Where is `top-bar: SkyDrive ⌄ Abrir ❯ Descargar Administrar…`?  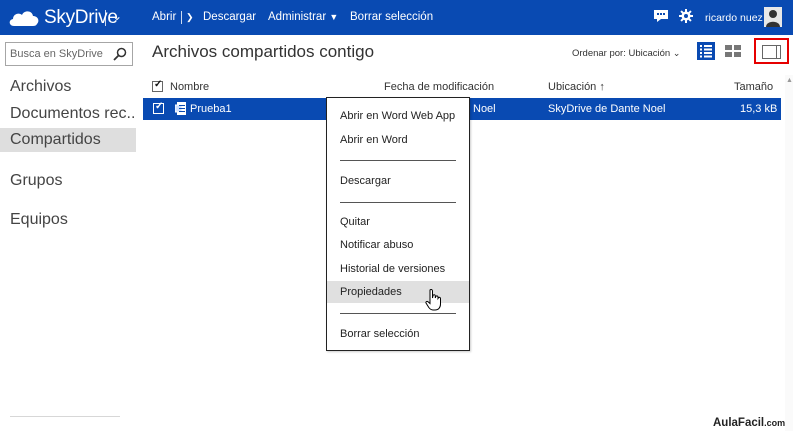 top-bar: SkyDrive ⌄ Abrir ❯ Descargar Administrar… is located at coordinates (396, 17).